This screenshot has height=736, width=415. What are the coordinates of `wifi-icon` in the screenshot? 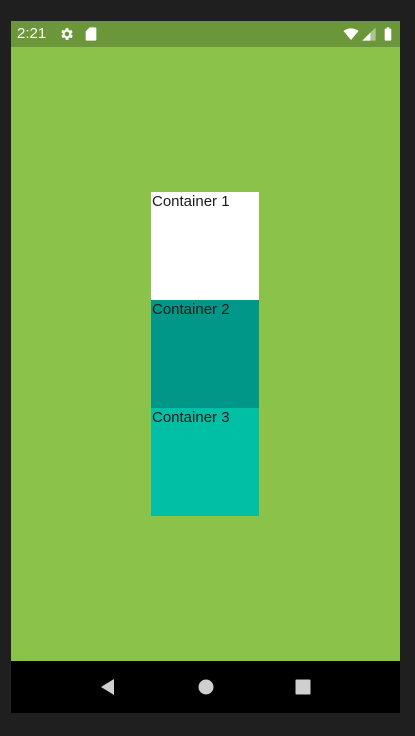 It's located at (351, 34).